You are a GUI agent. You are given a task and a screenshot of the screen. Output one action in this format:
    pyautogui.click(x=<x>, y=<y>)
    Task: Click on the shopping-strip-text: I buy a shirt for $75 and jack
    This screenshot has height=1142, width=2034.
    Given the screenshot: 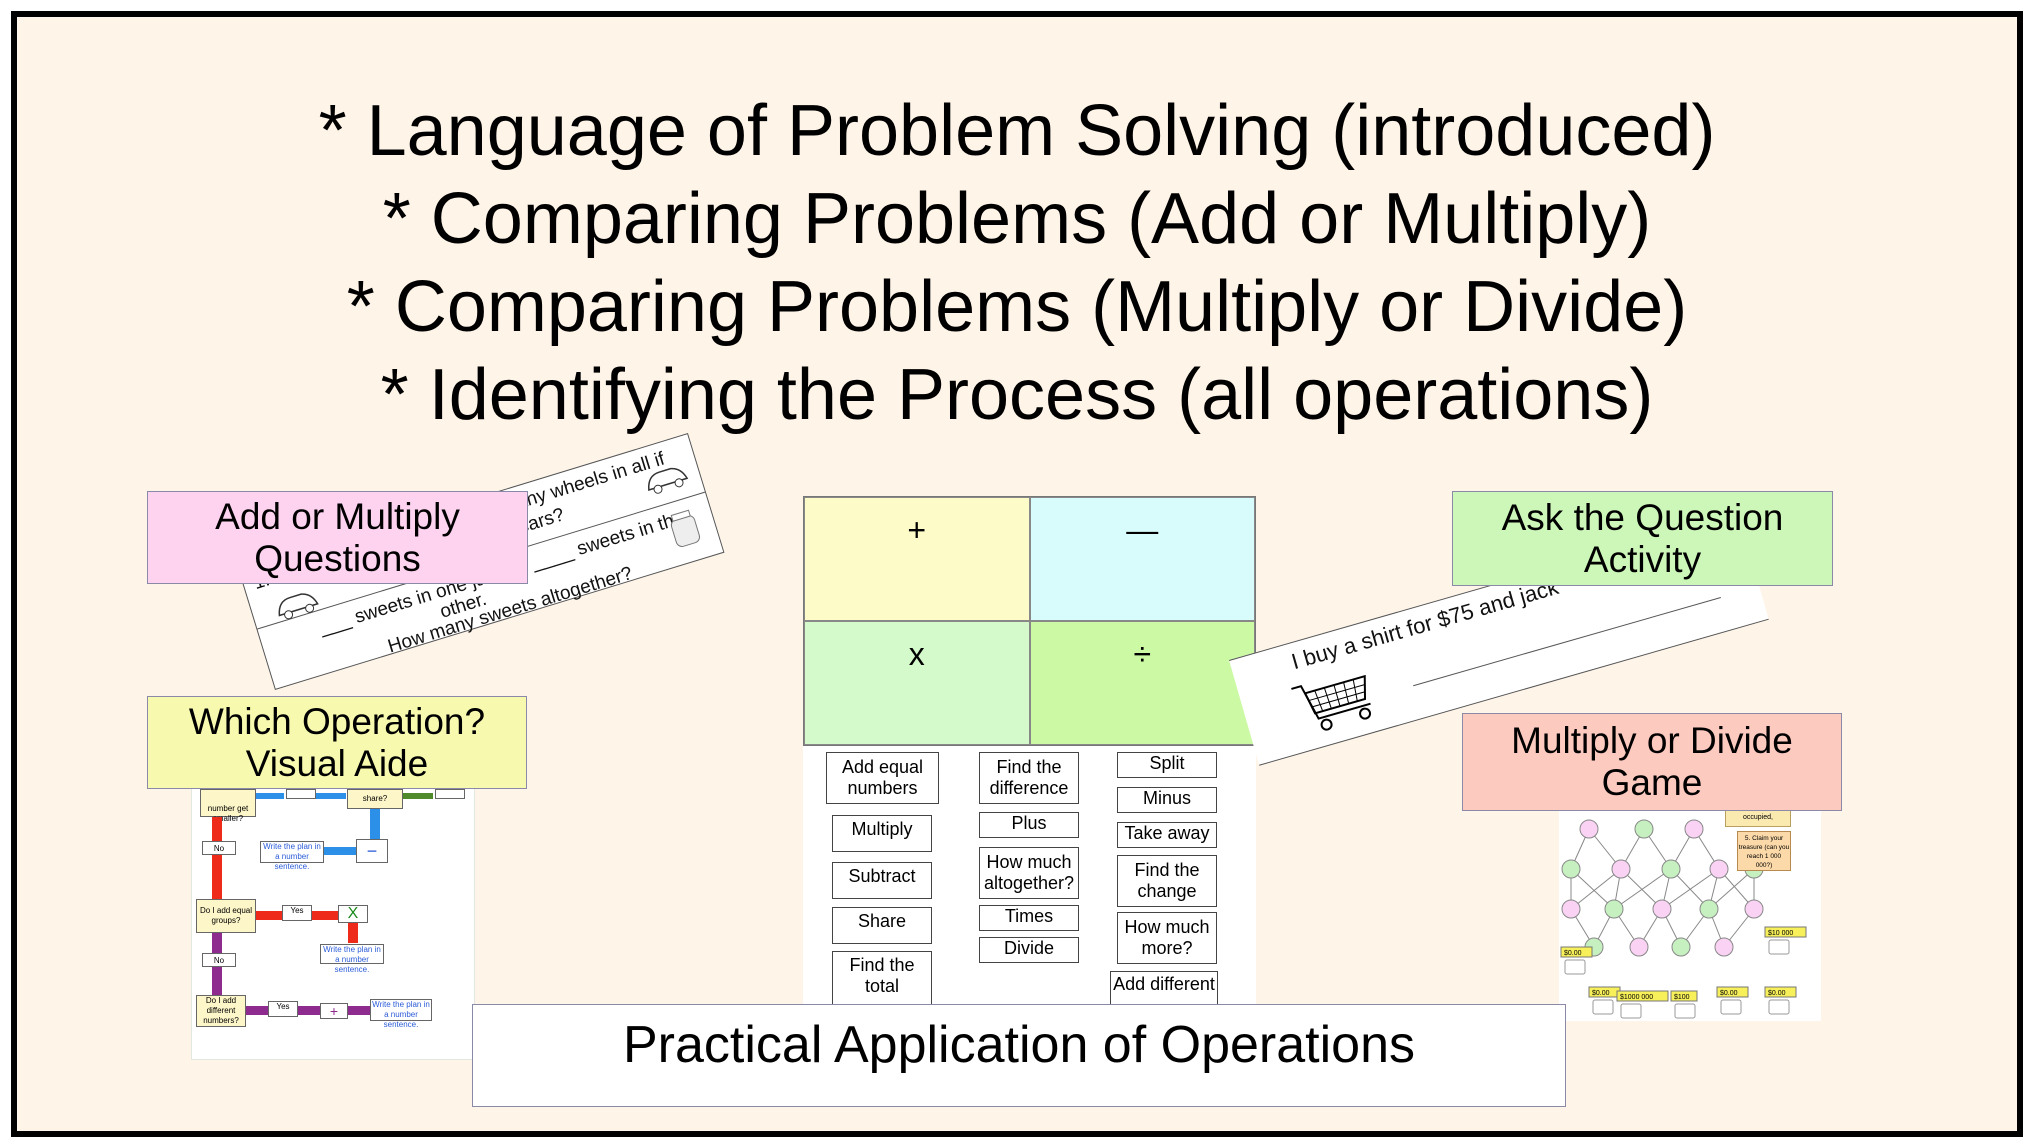 What is the action you would take?
    pyautogui.click(x=1425, y=624)
    